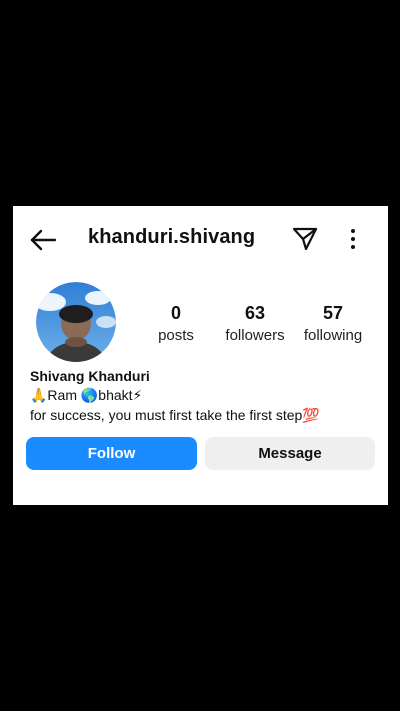  What do you see at coordinates (172, 237) in the screenshot?
I see `profile-username: khanduri.shivang` at bounding box center [172, 237].